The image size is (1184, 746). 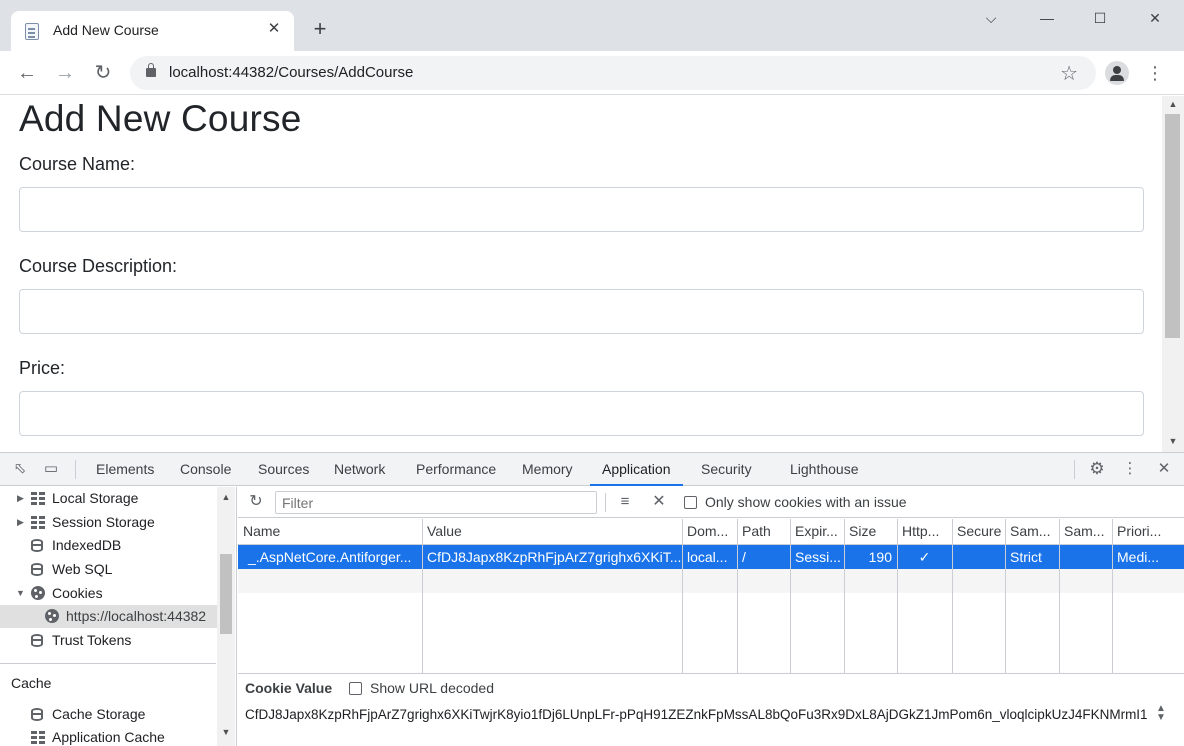 What do you see at coordinates (870, 557) in the screenshot?
I see `cell-size: 190` at bounding box center [870, 557].